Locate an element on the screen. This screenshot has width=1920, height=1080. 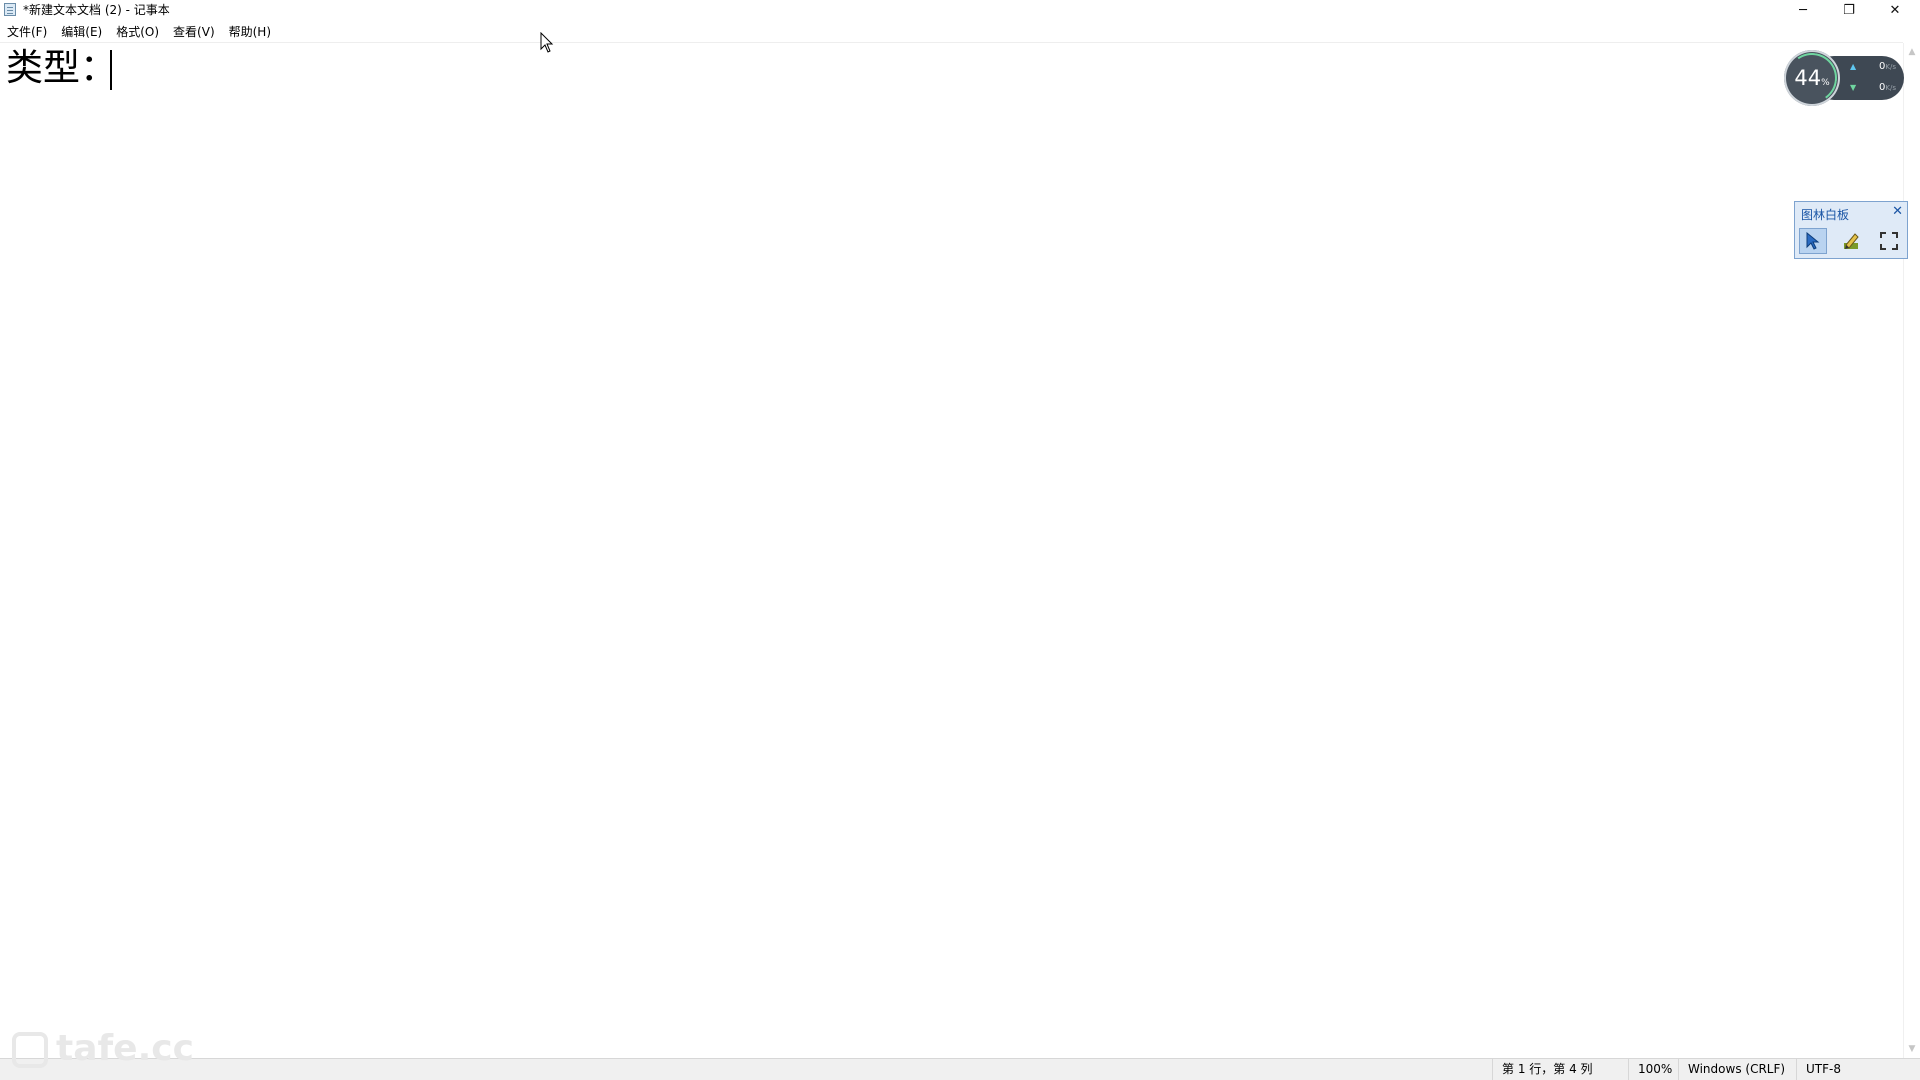
upload-unit: K/s is located at coordinates (1890, 67).